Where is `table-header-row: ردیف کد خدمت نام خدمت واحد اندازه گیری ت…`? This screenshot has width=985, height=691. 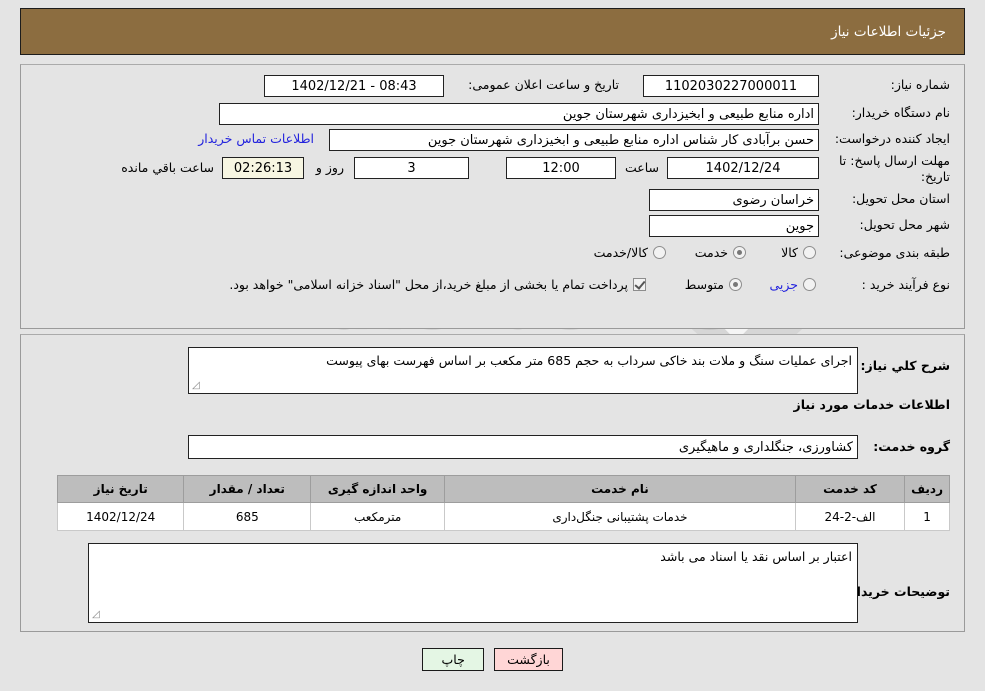 table-header-row: ردیف کد خدمت نام خدمت واحد اندازه گیری ت… is located at coordinates (503, 489).